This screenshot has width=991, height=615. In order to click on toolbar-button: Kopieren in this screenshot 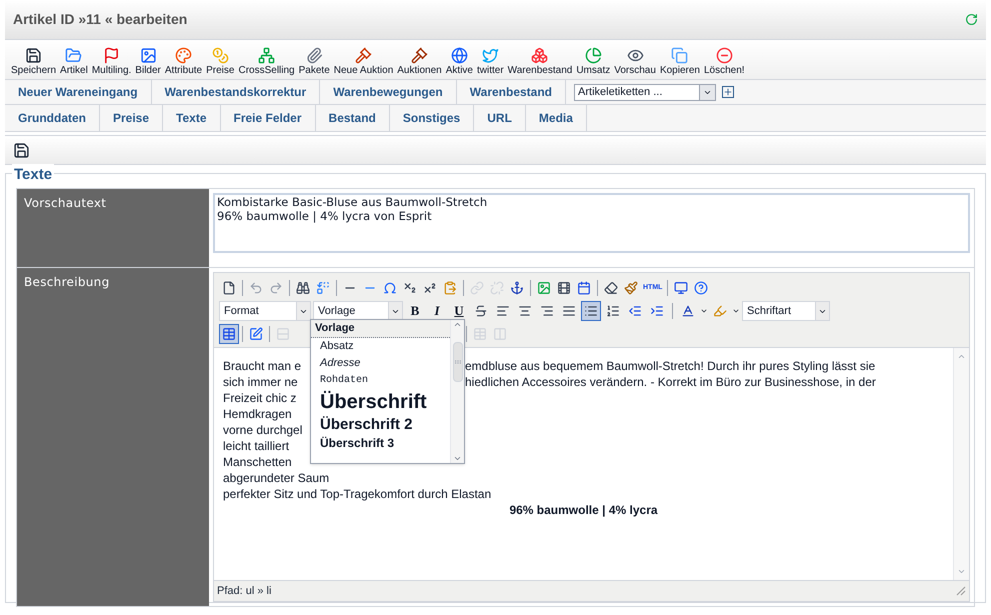, I will do `click(680, 62)`.